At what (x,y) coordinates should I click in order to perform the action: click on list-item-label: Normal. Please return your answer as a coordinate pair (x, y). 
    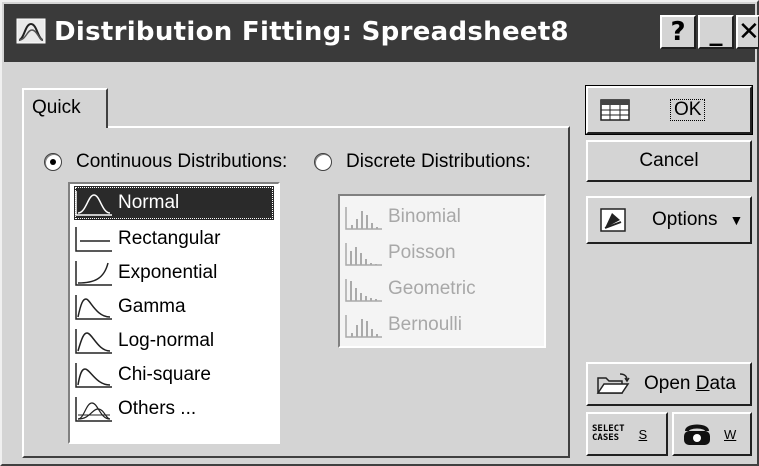
    Looking at the image, I should click on (149, 202).